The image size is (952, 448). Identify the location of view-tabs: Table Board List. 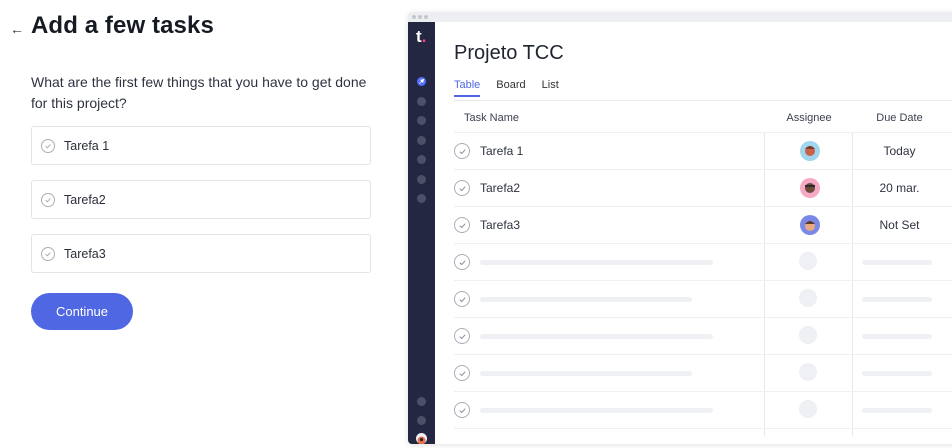
(506, 88).